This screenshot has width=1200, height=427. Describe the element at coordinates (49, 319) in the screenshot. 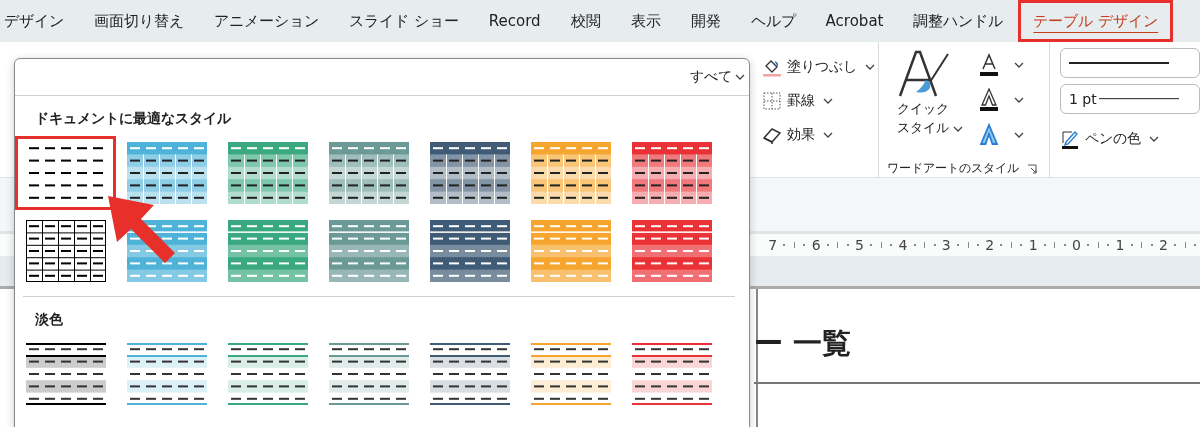

I see `section-heading: 淡色` at that location.